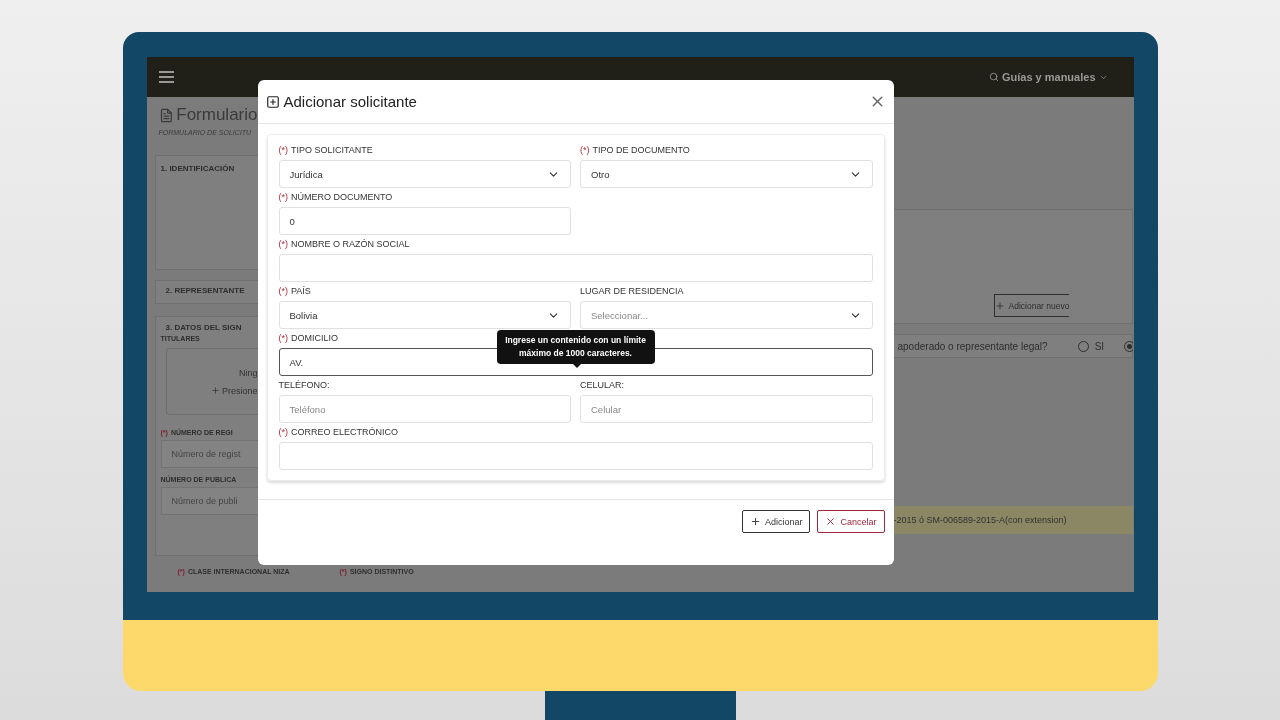 The width and height of the screenshot is (1280, 720). Describe the element at coordinates (1099, 346) in the screenshot. I see `radio-label: SI` at that location.